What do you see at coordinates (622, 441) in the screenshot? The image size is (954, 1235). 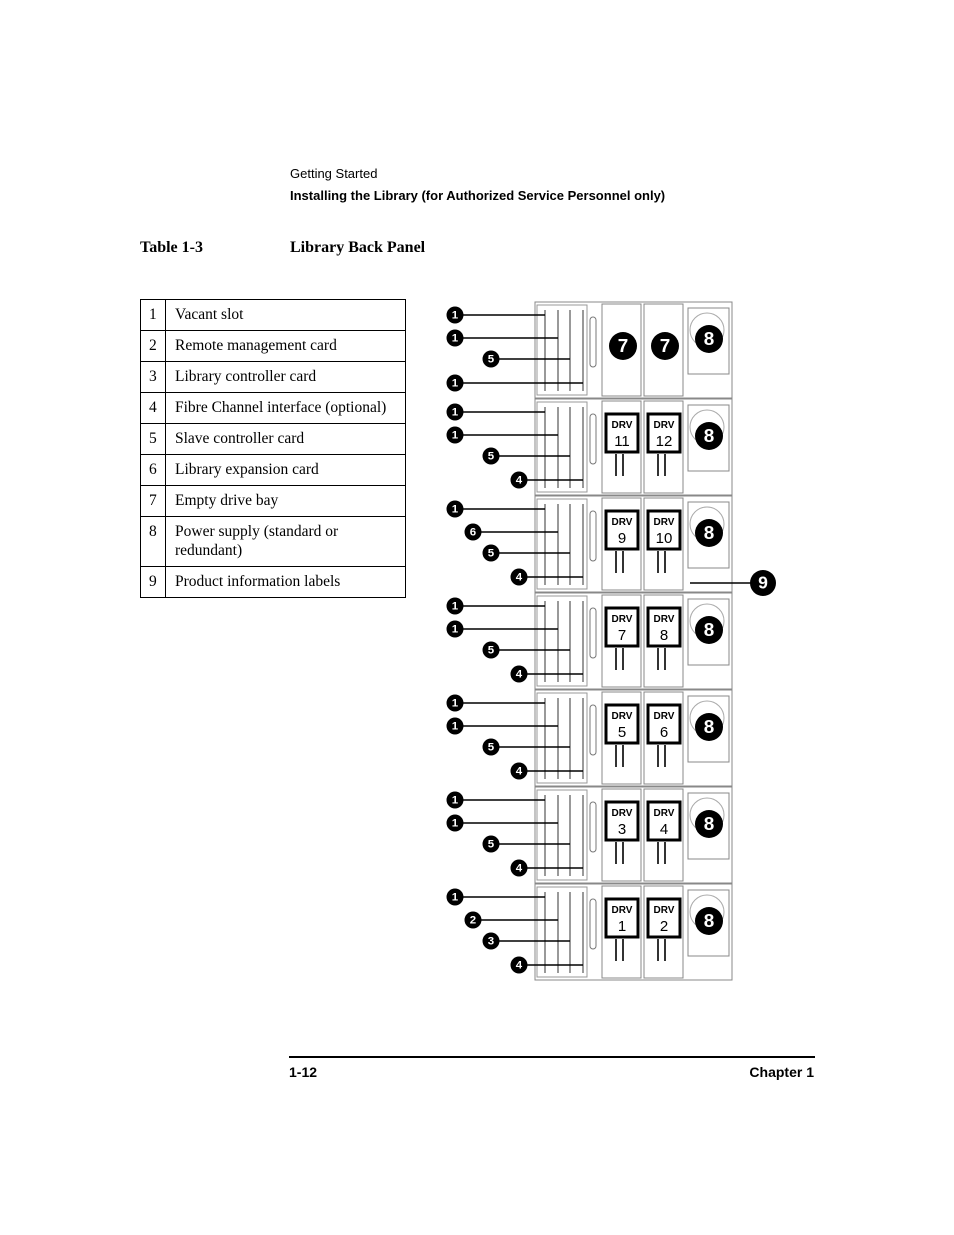 I see `drive-number: 11` at bounding box center [622, 441].